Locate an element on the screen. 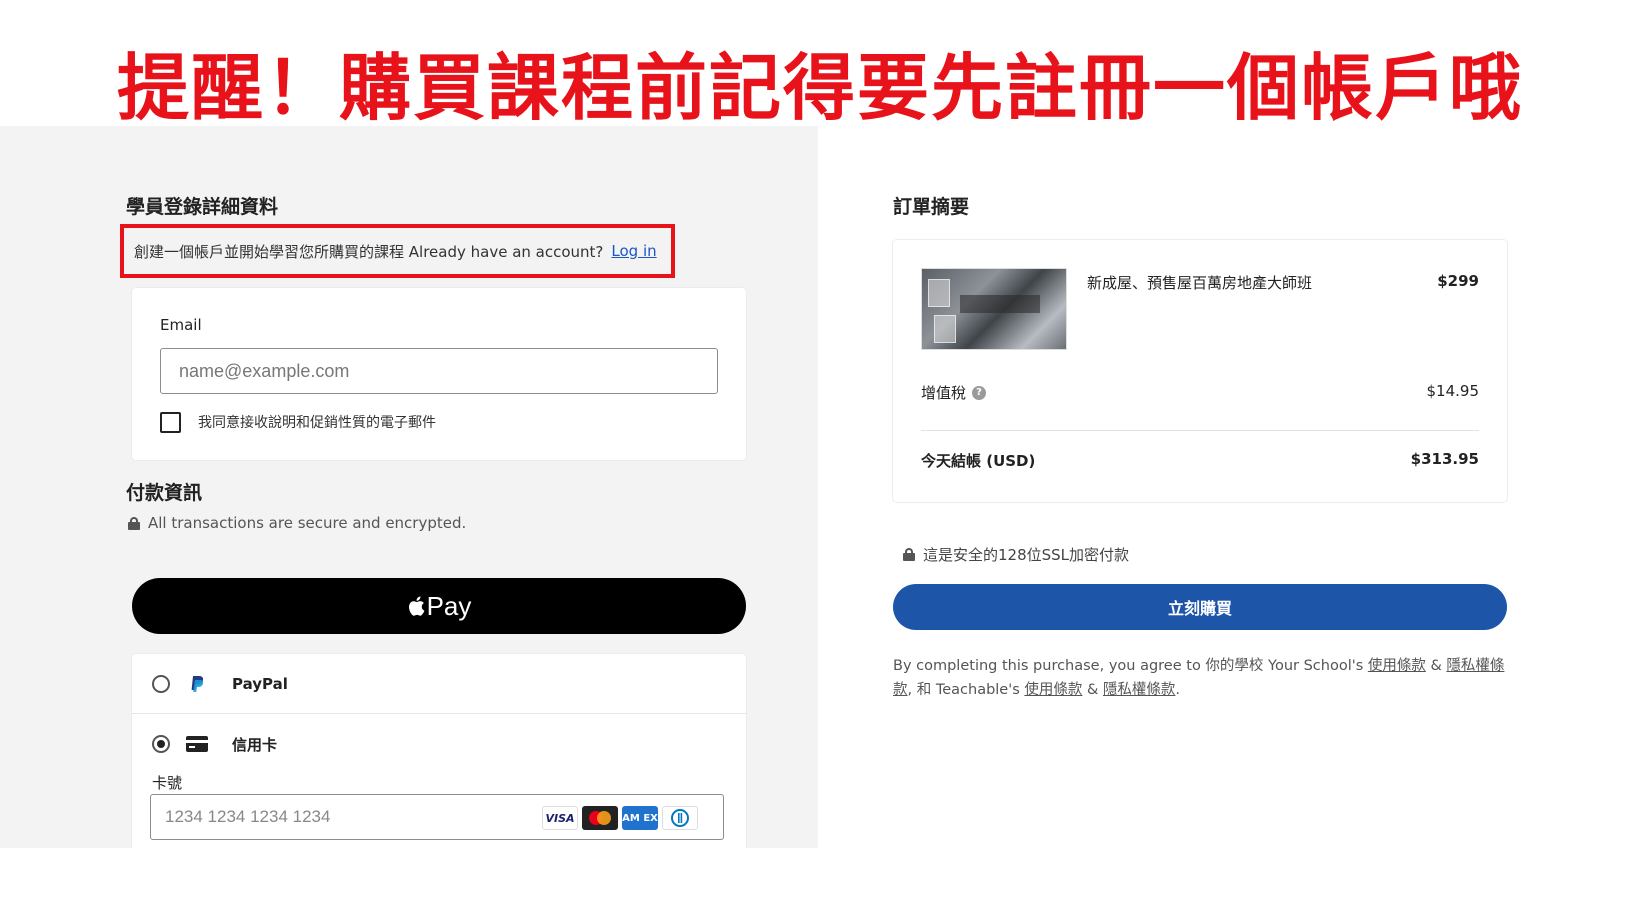 Image resolution: width=1640 pixels, height=924 pixels. credit-card-radio is located at coordinates (161, 744).